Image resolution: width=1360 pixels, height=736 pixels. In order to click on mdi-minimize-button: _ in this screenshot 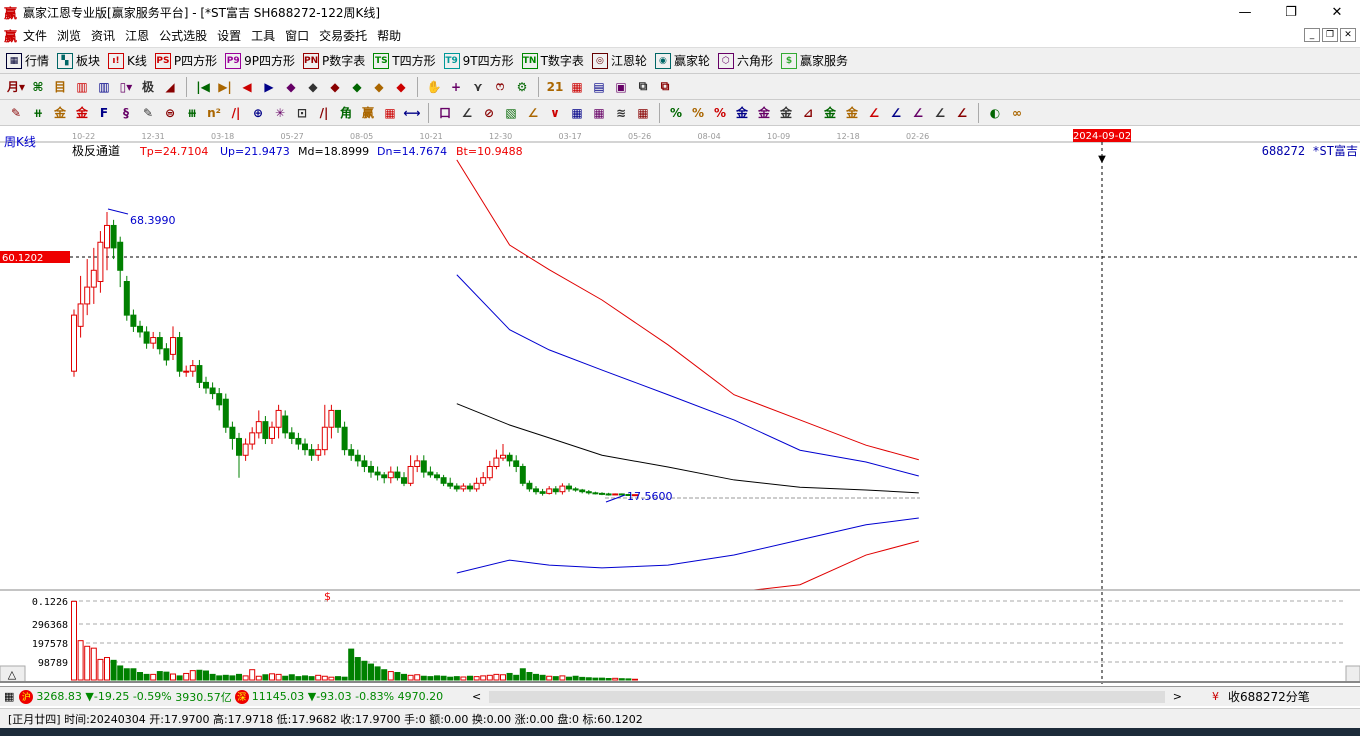, I will do `click(1312, 35)`.